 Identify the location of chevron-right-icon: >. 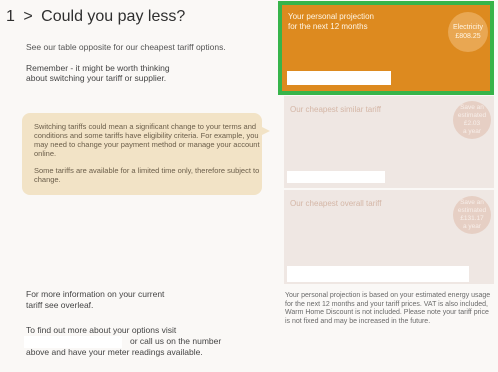
(28, 16).